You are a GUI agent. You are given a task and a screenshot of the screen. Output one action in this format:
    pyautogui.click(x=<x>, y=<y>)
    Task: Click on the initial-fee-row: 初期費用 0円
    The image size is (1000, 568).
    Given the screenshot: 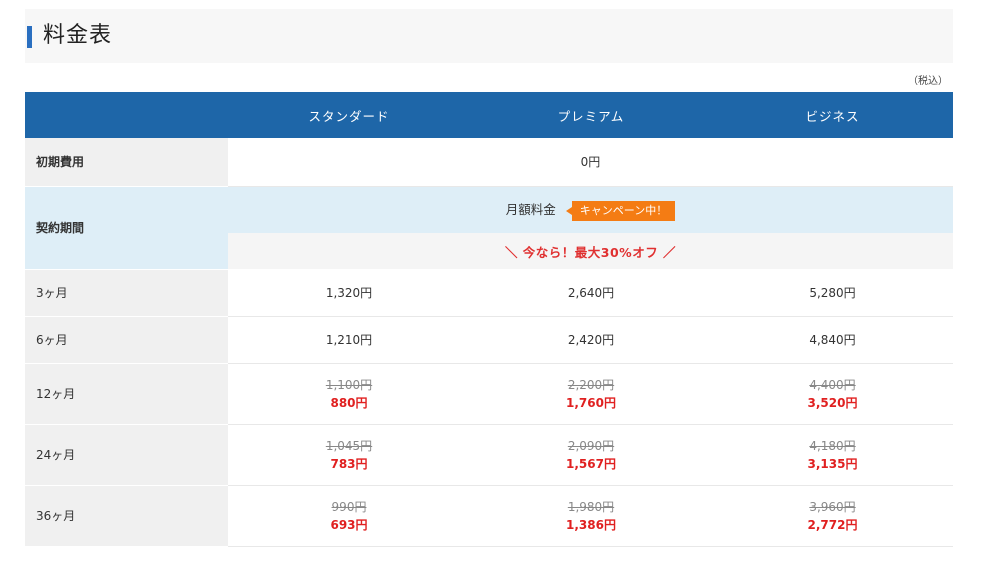 What is the action you would take?
    pyautogui.click(x=489, y=162)
    